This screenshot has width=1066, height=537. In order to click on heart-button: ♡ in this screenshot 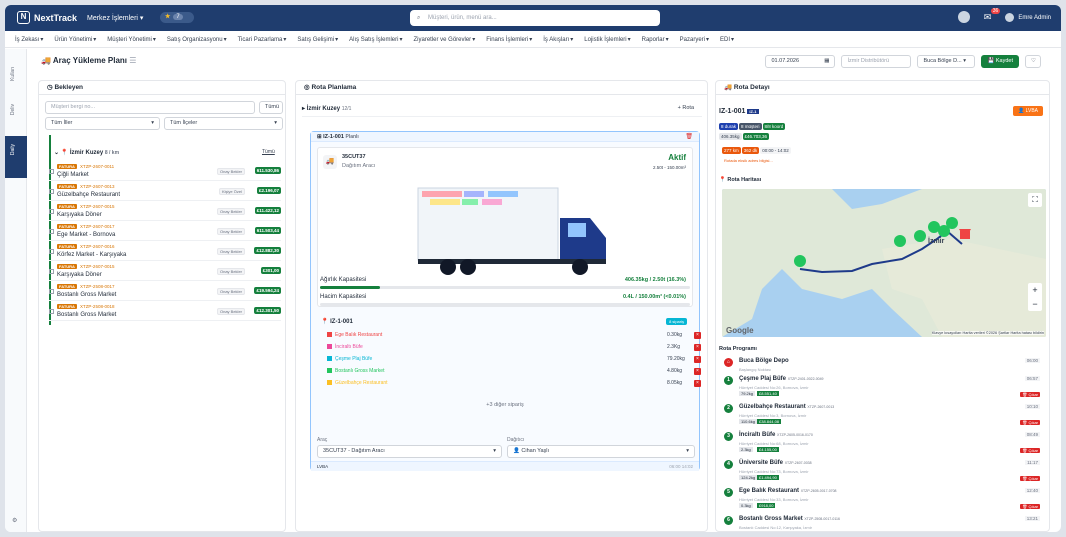, I will do `click(1033, 61)`.